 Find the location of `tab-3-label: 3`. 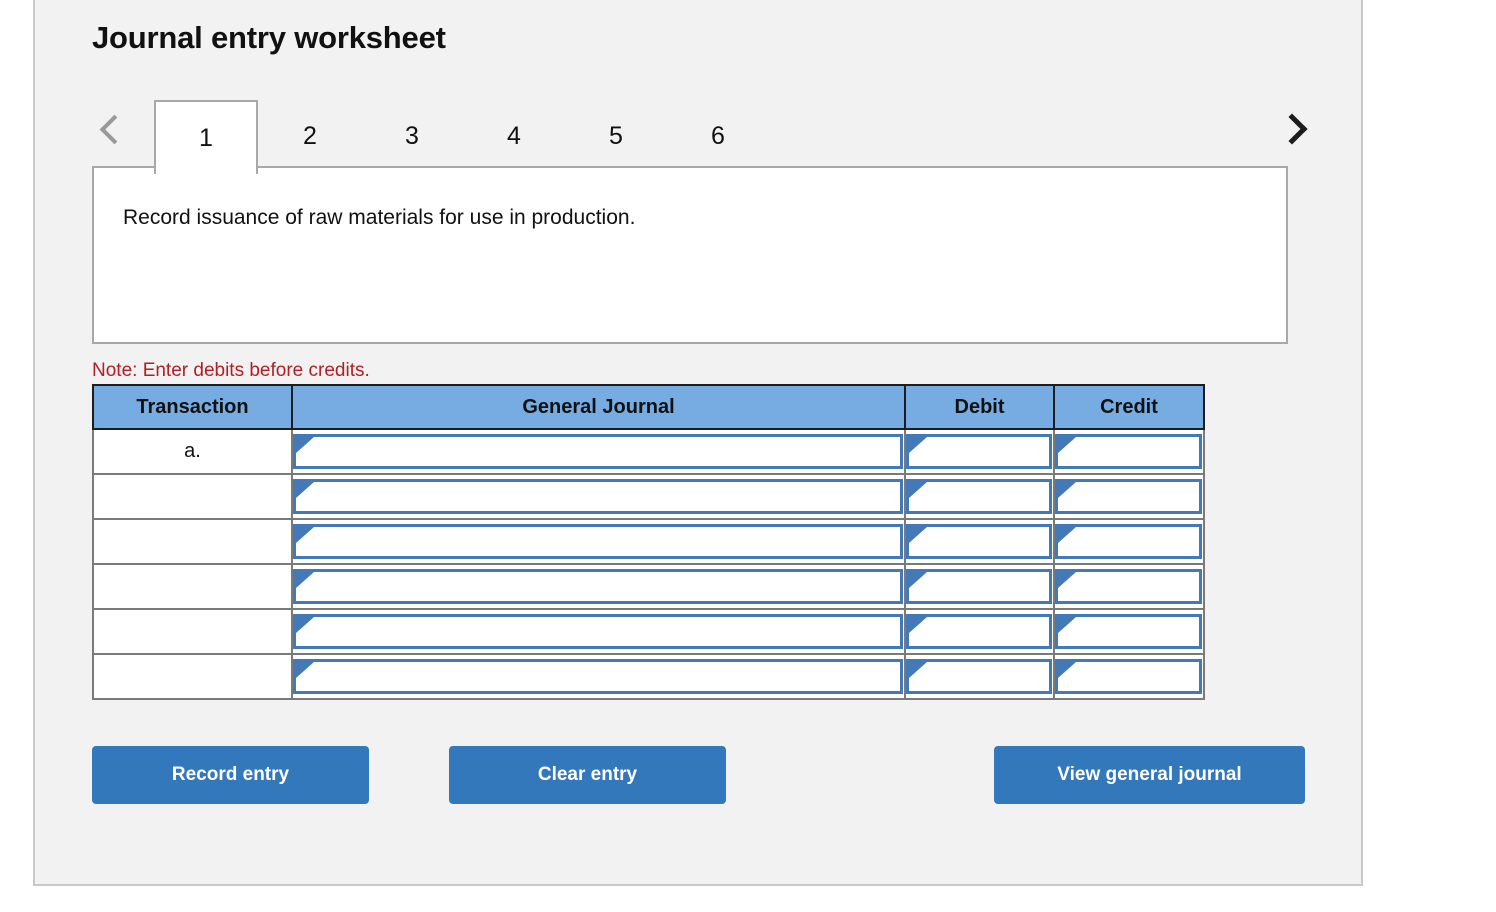

tab-3-label: 3 is located at coordinates (412, 135).